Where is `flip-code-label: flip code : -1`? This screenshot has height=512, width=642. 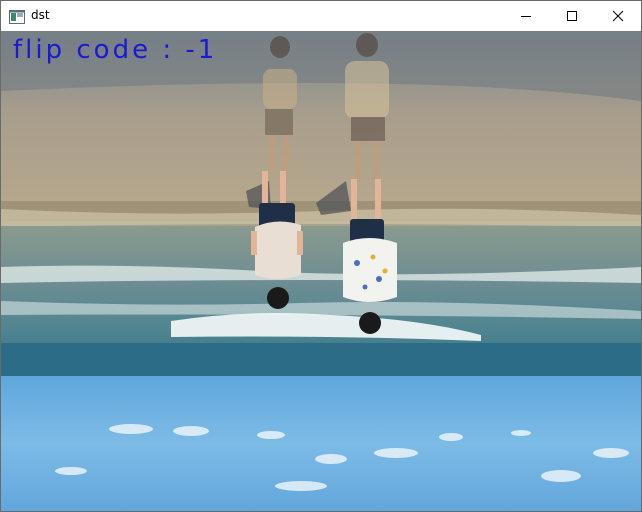
flip-code-label: flip code : -1 is located at coordinates (115, 50).